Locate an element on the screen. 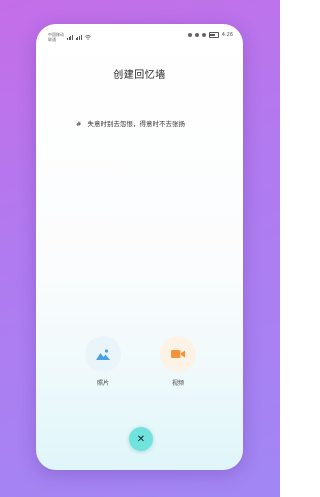 The width and height of the screenshot is (320, 497). video-option-label: 视频 is located at coordinates (177, 383).